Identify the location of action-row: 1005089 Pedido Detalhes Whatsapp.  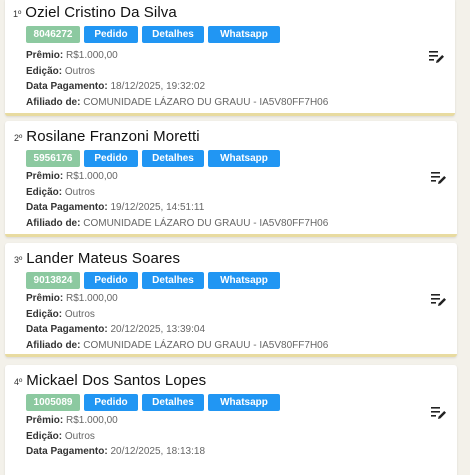
(153, 402).